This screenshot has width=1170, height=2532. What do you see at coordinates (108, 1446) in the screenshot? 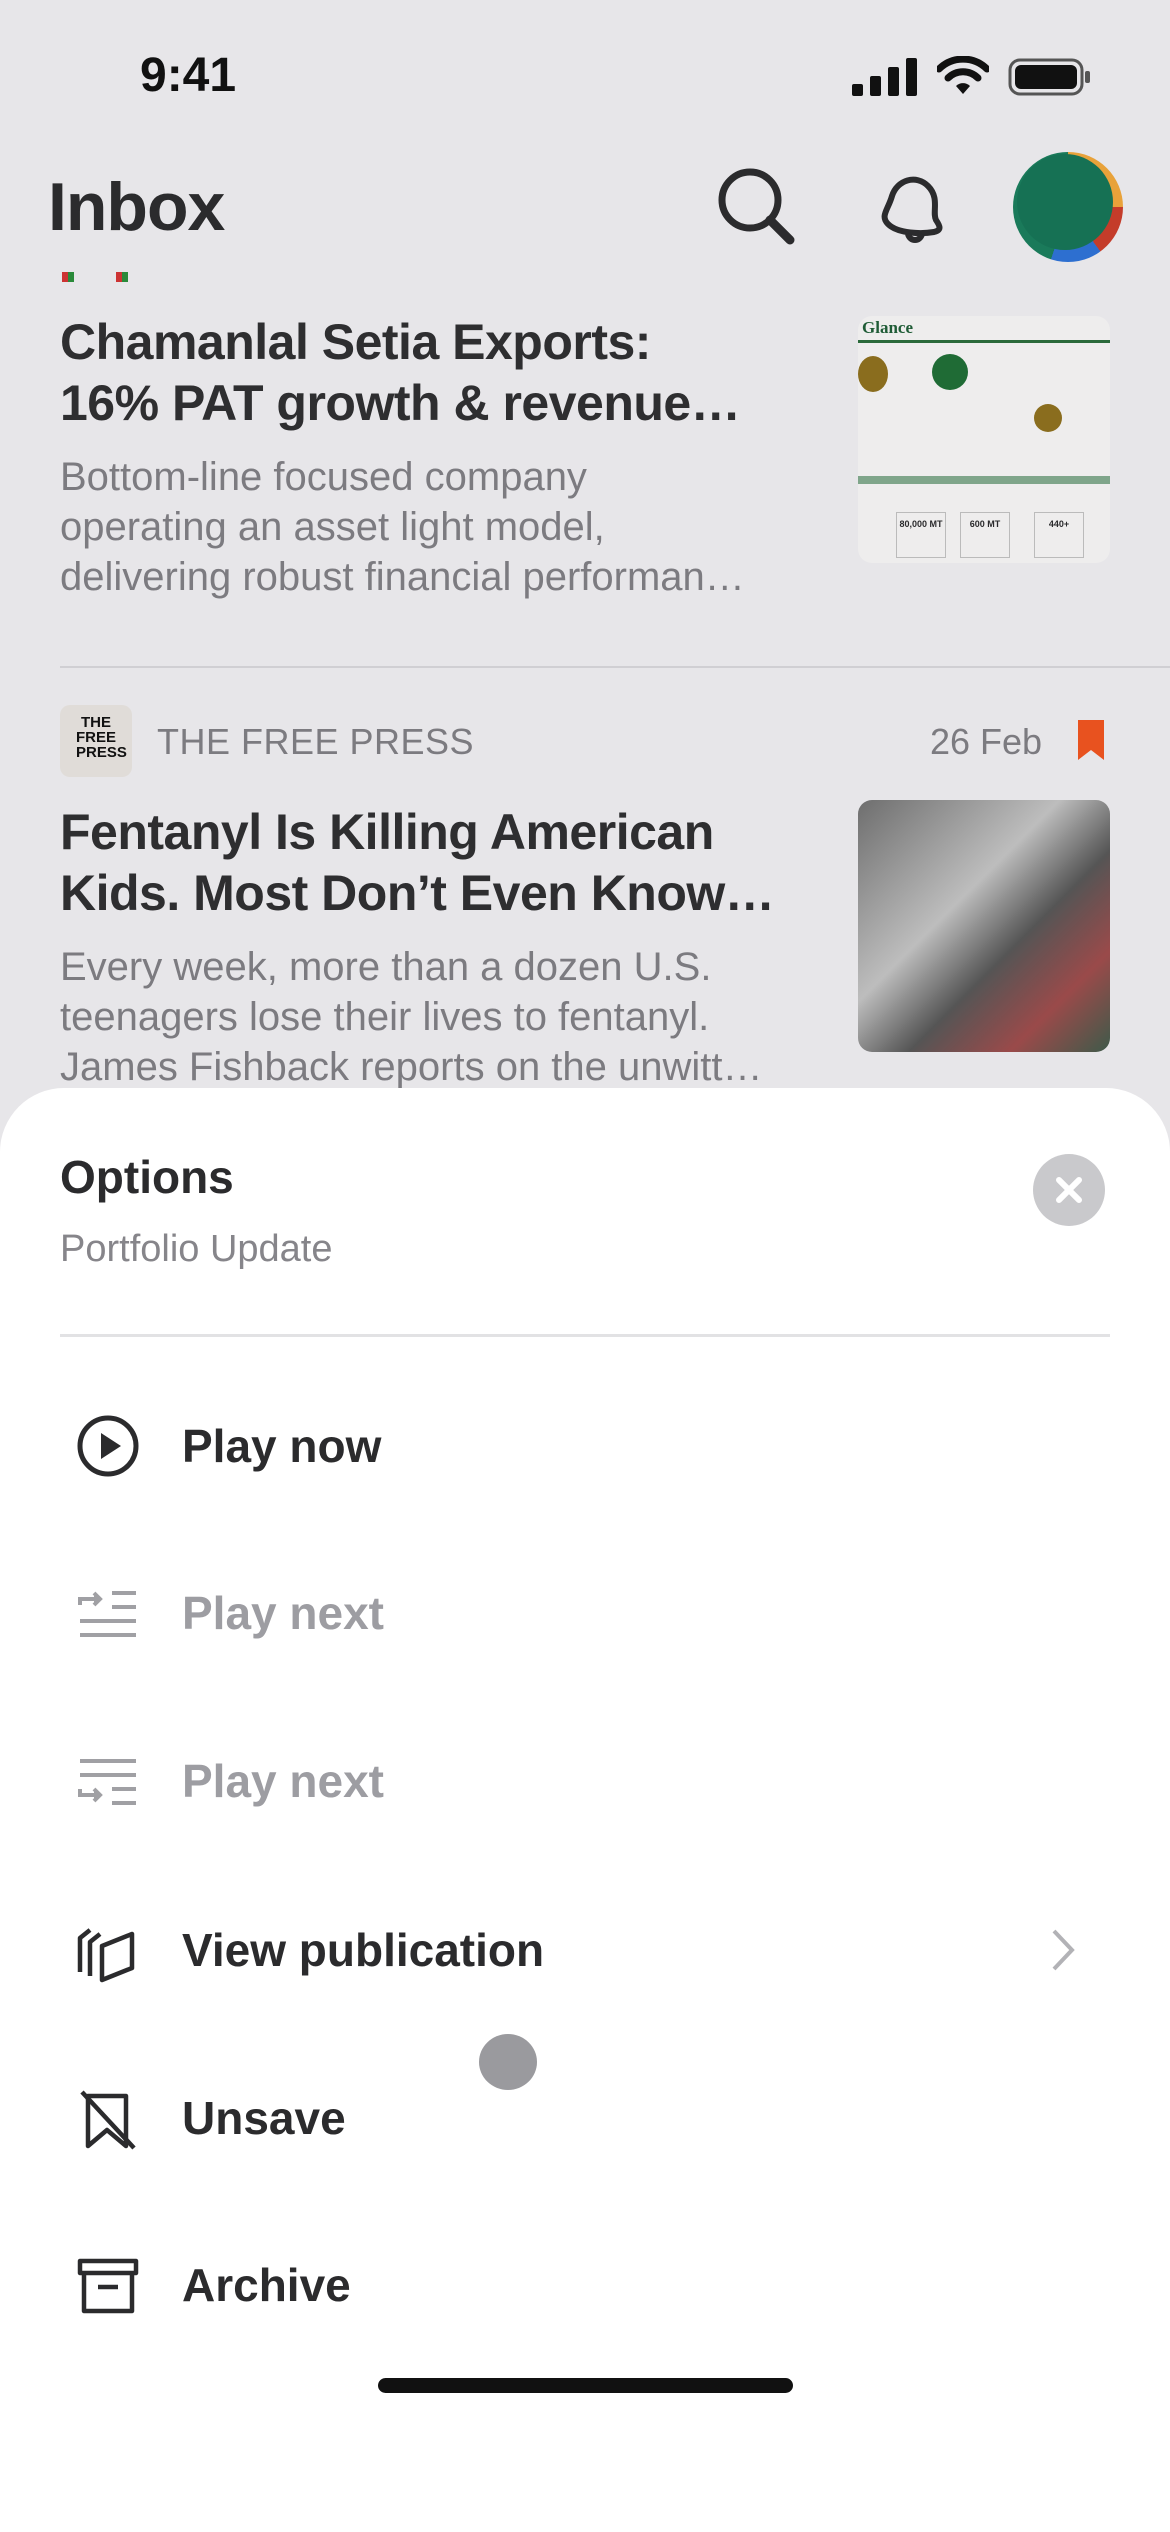
I see `play-circle-icon` at bounding box center [108, 1446].